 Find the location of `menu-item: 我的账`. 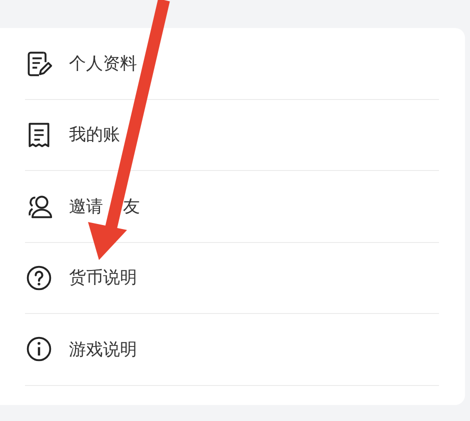

menu-item: 我的账 is located at coordinates (232, 135).